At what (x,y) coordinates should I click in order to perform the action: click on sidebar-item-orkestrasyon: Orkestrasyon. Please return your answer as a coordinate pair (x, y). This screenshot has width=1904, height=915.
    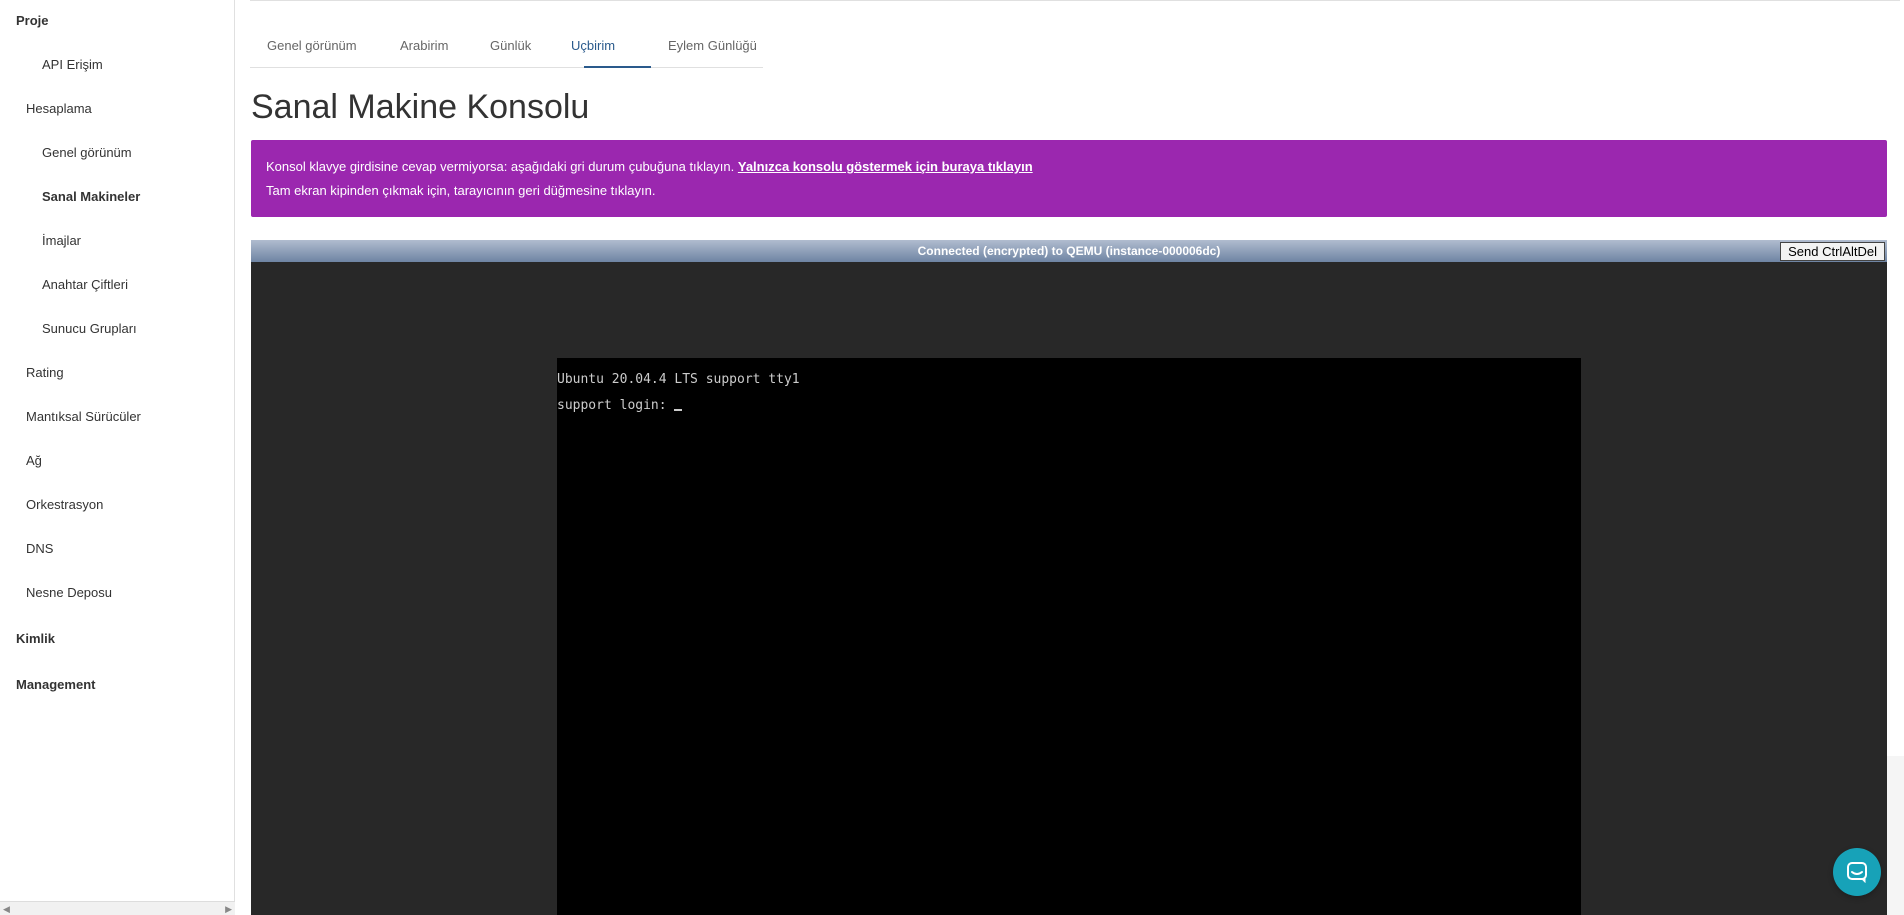
    Looking at the image, I should click on (64, 504).